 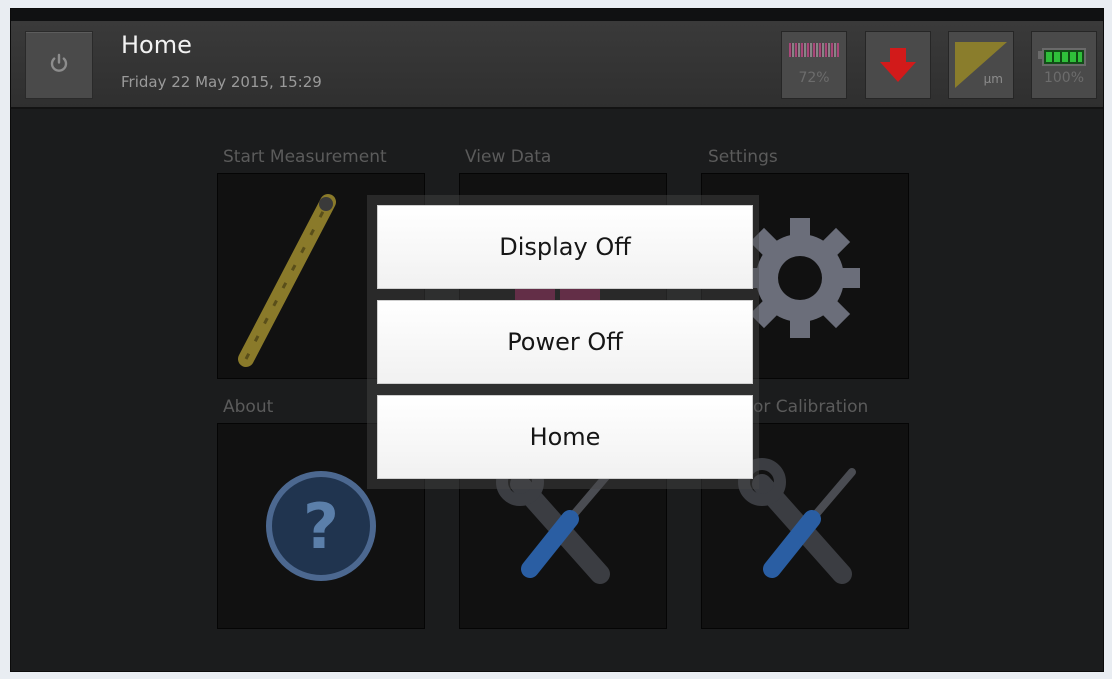 I want to click on tile-label-view-data: View Data, so click(x=508, y=157).